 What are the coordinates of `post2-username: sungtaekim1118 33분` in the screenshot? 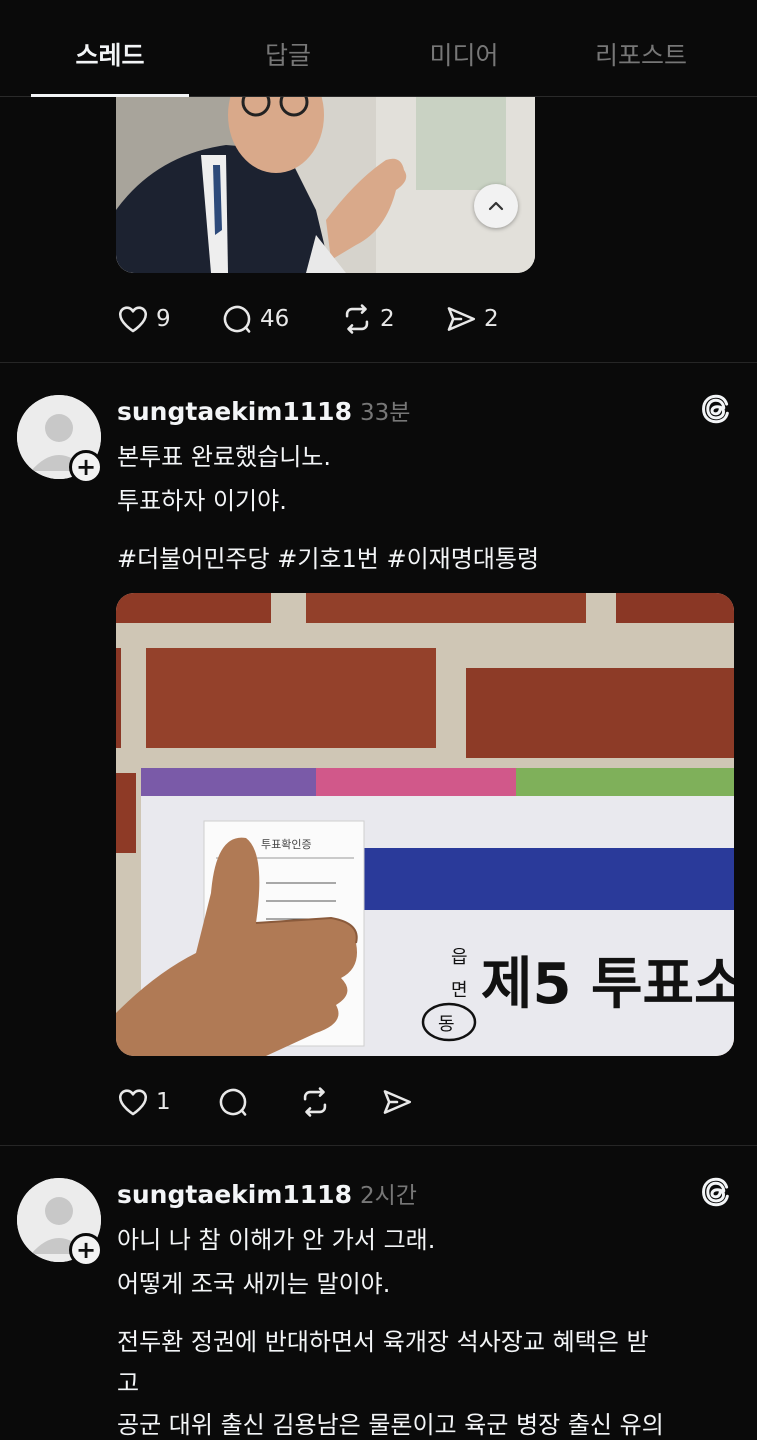 It's located at (263, 410).